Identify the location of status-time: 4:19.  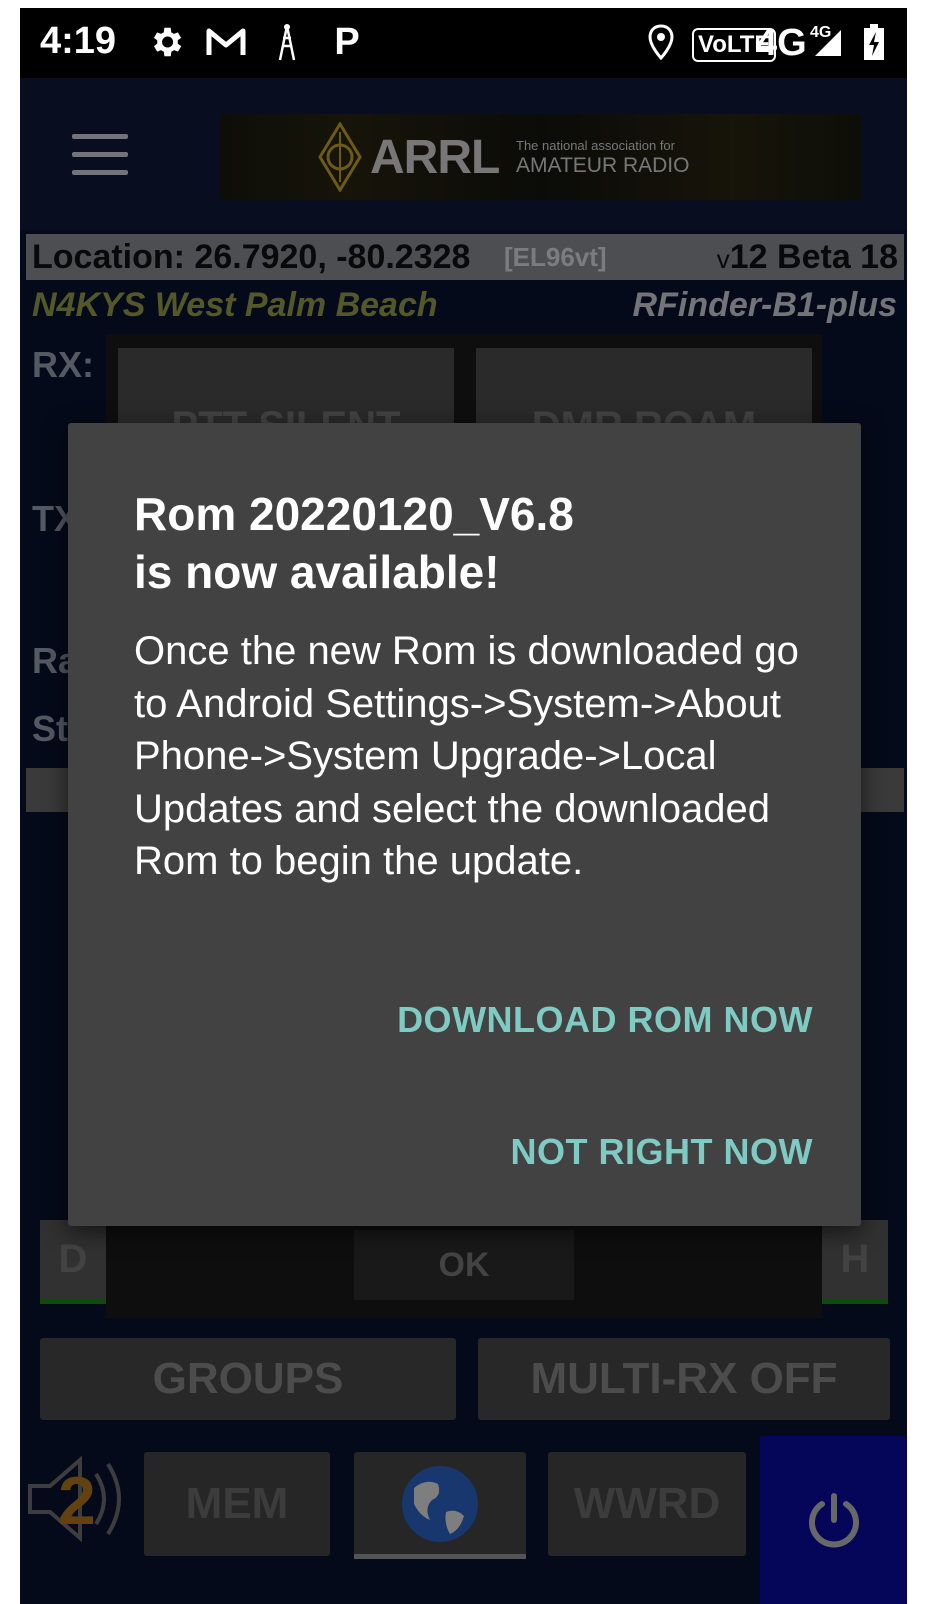
(78, 41).